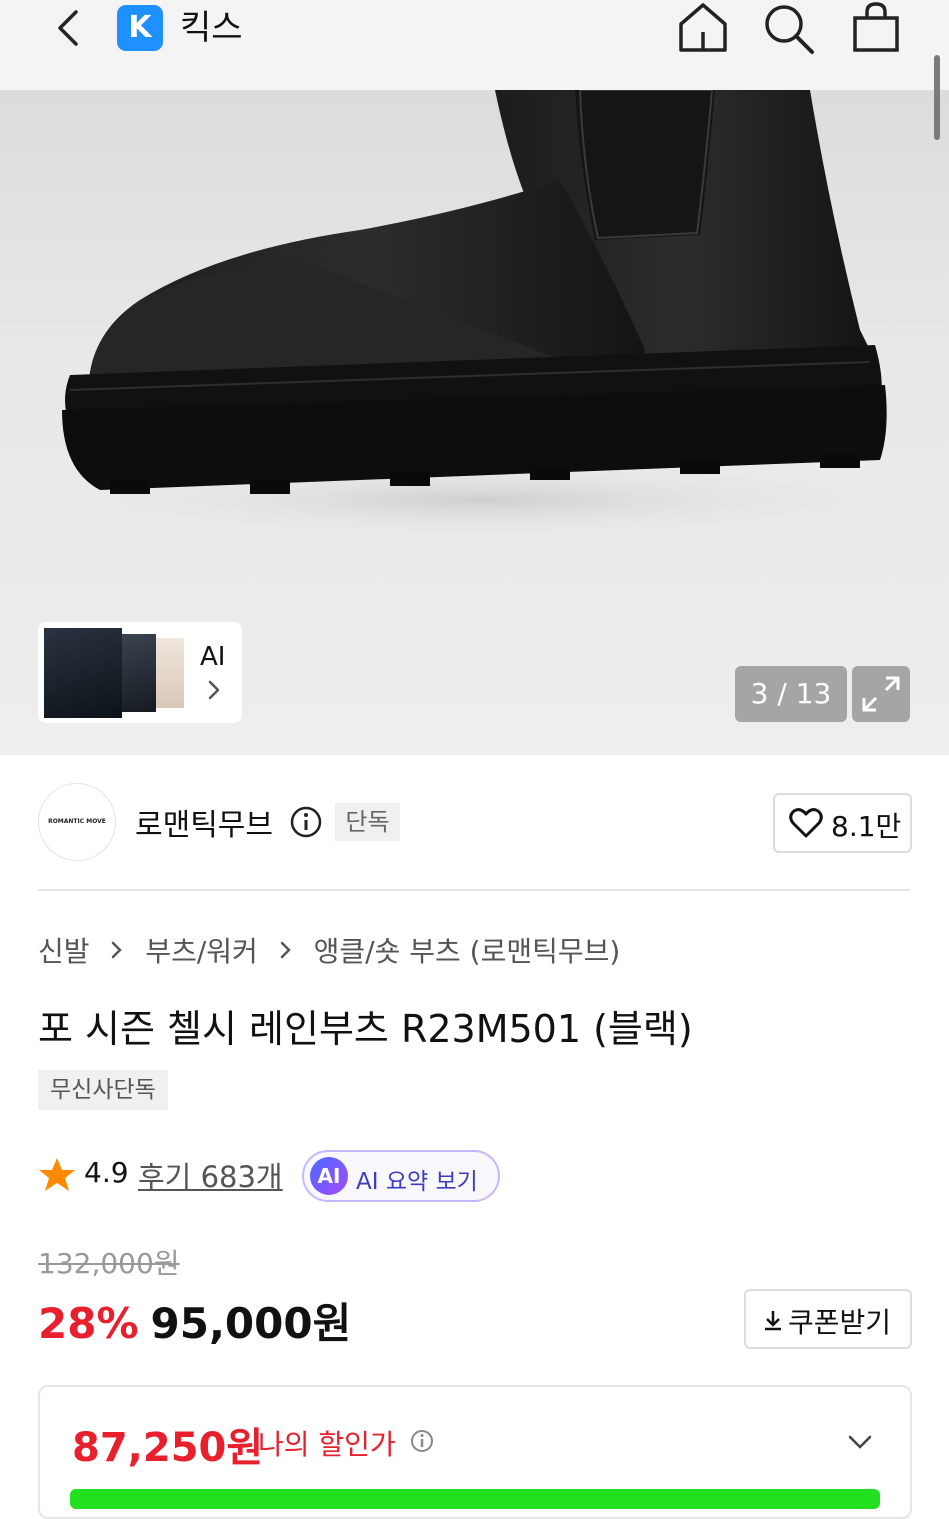  I want to click on chevron-down-icon, so click(860, 1441).